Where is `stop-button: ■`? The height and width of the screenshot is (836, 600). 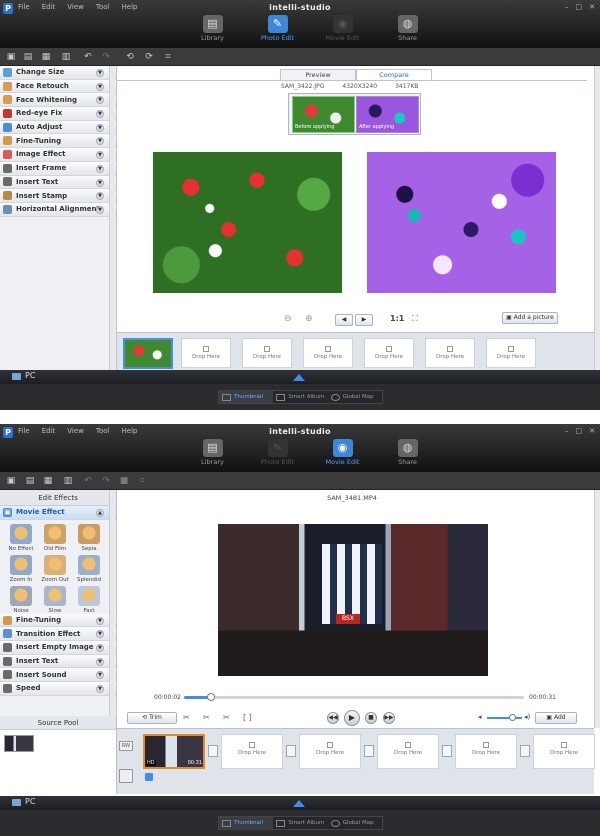
stop-button: ■ is located at coordinates (371, 718).